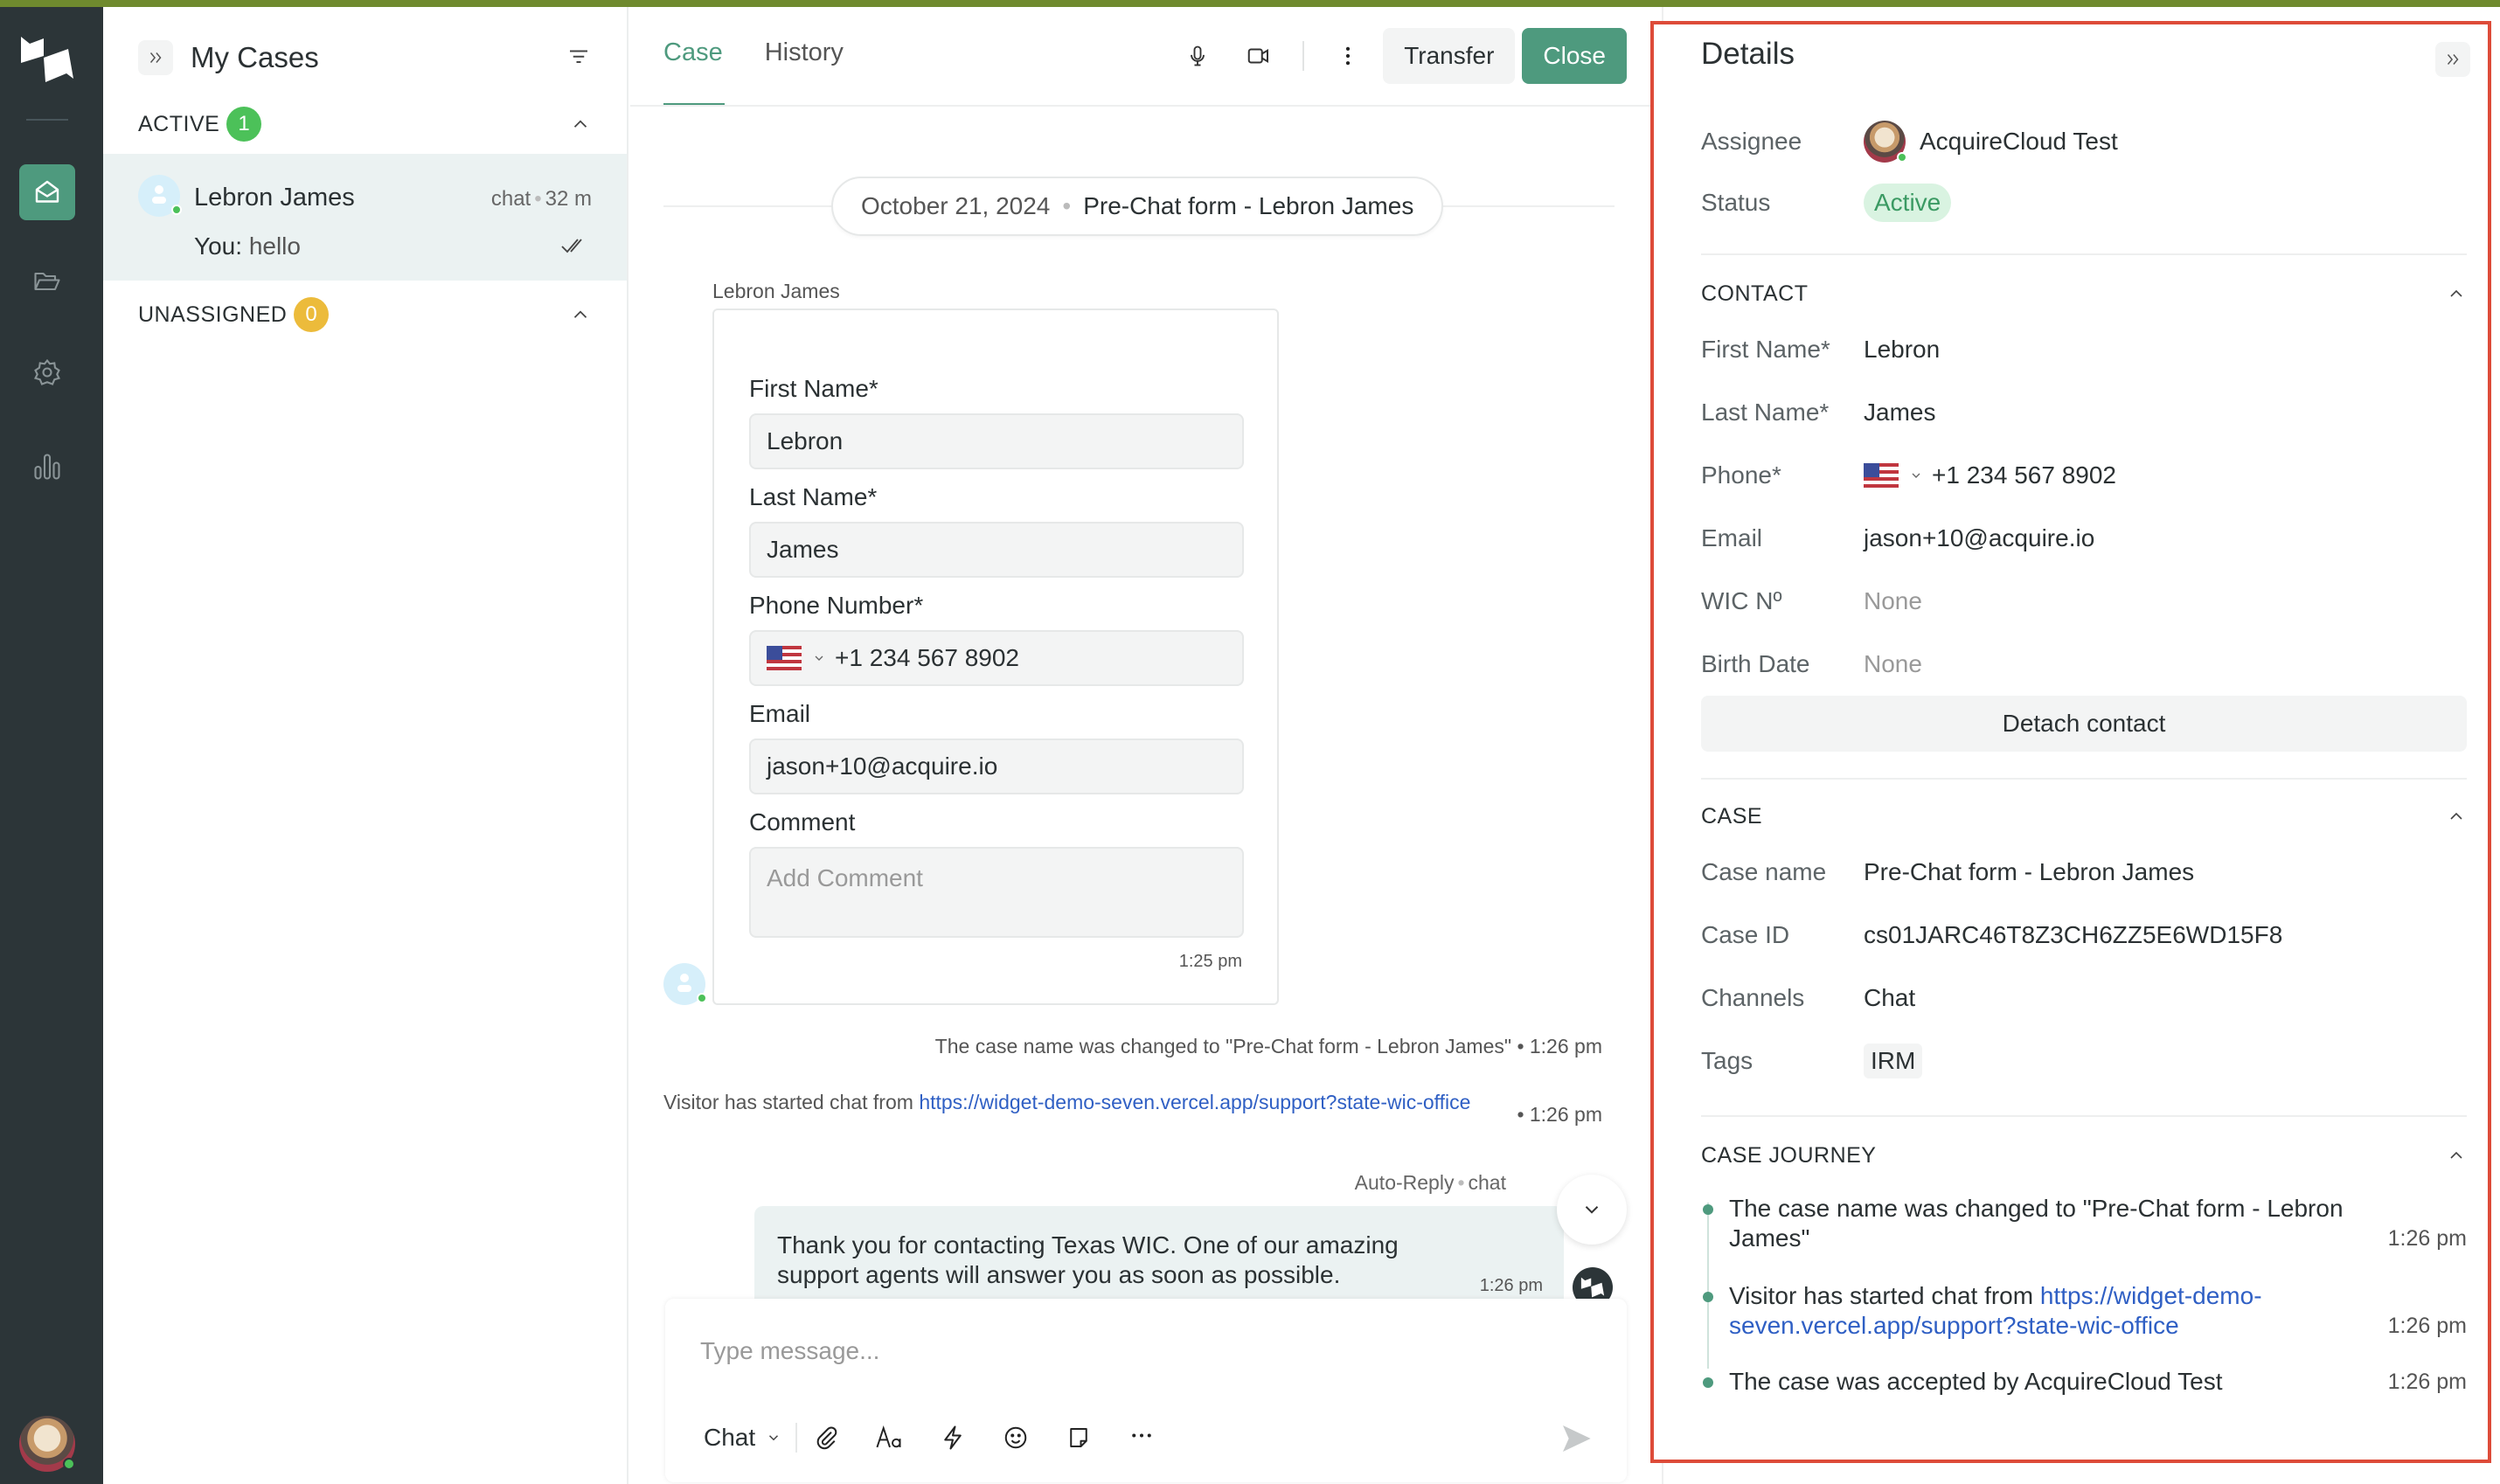 The image size is (2500, 1484). I want to click on tab-case: Case, so click(694, 72).